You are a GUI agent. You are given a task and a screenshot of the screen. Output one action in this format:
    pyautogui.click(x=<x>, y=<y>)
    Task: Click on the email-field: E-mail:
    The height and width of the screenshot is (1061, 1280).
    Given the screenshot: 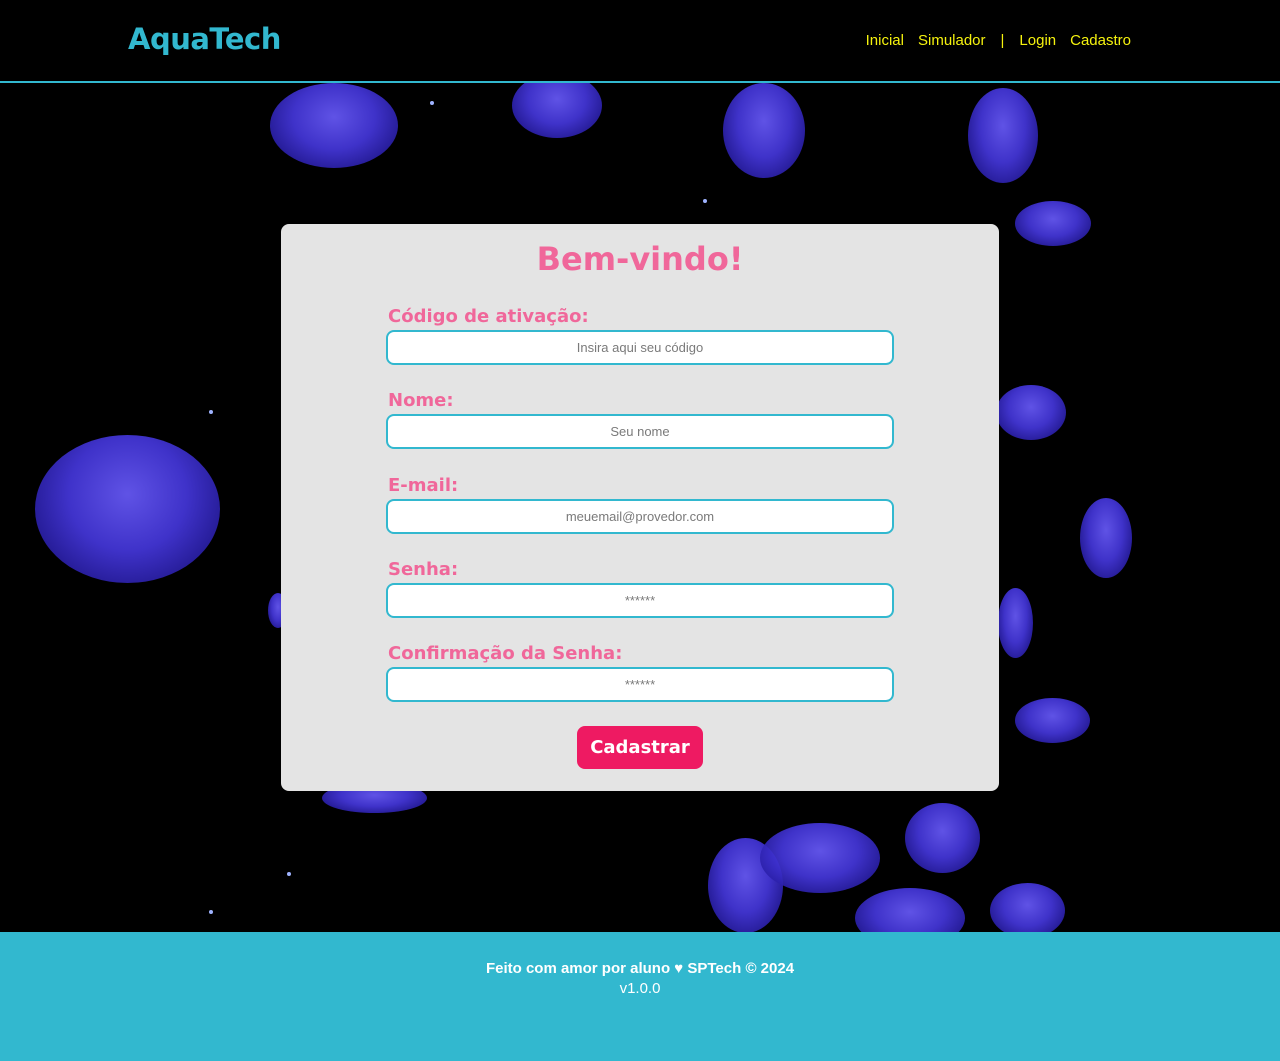 What is the action you would take?
    pyautogui.click(x=640, y=504)
    